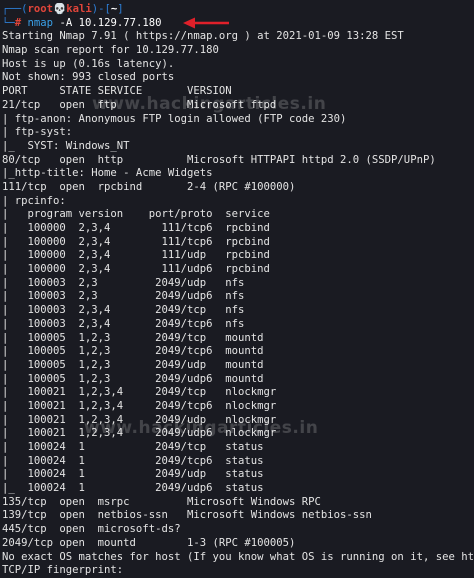 This screenshot has width=474, height=578. I want to click on output-line: Nmap scan report for 10.129.77.180, so click(110, 50).